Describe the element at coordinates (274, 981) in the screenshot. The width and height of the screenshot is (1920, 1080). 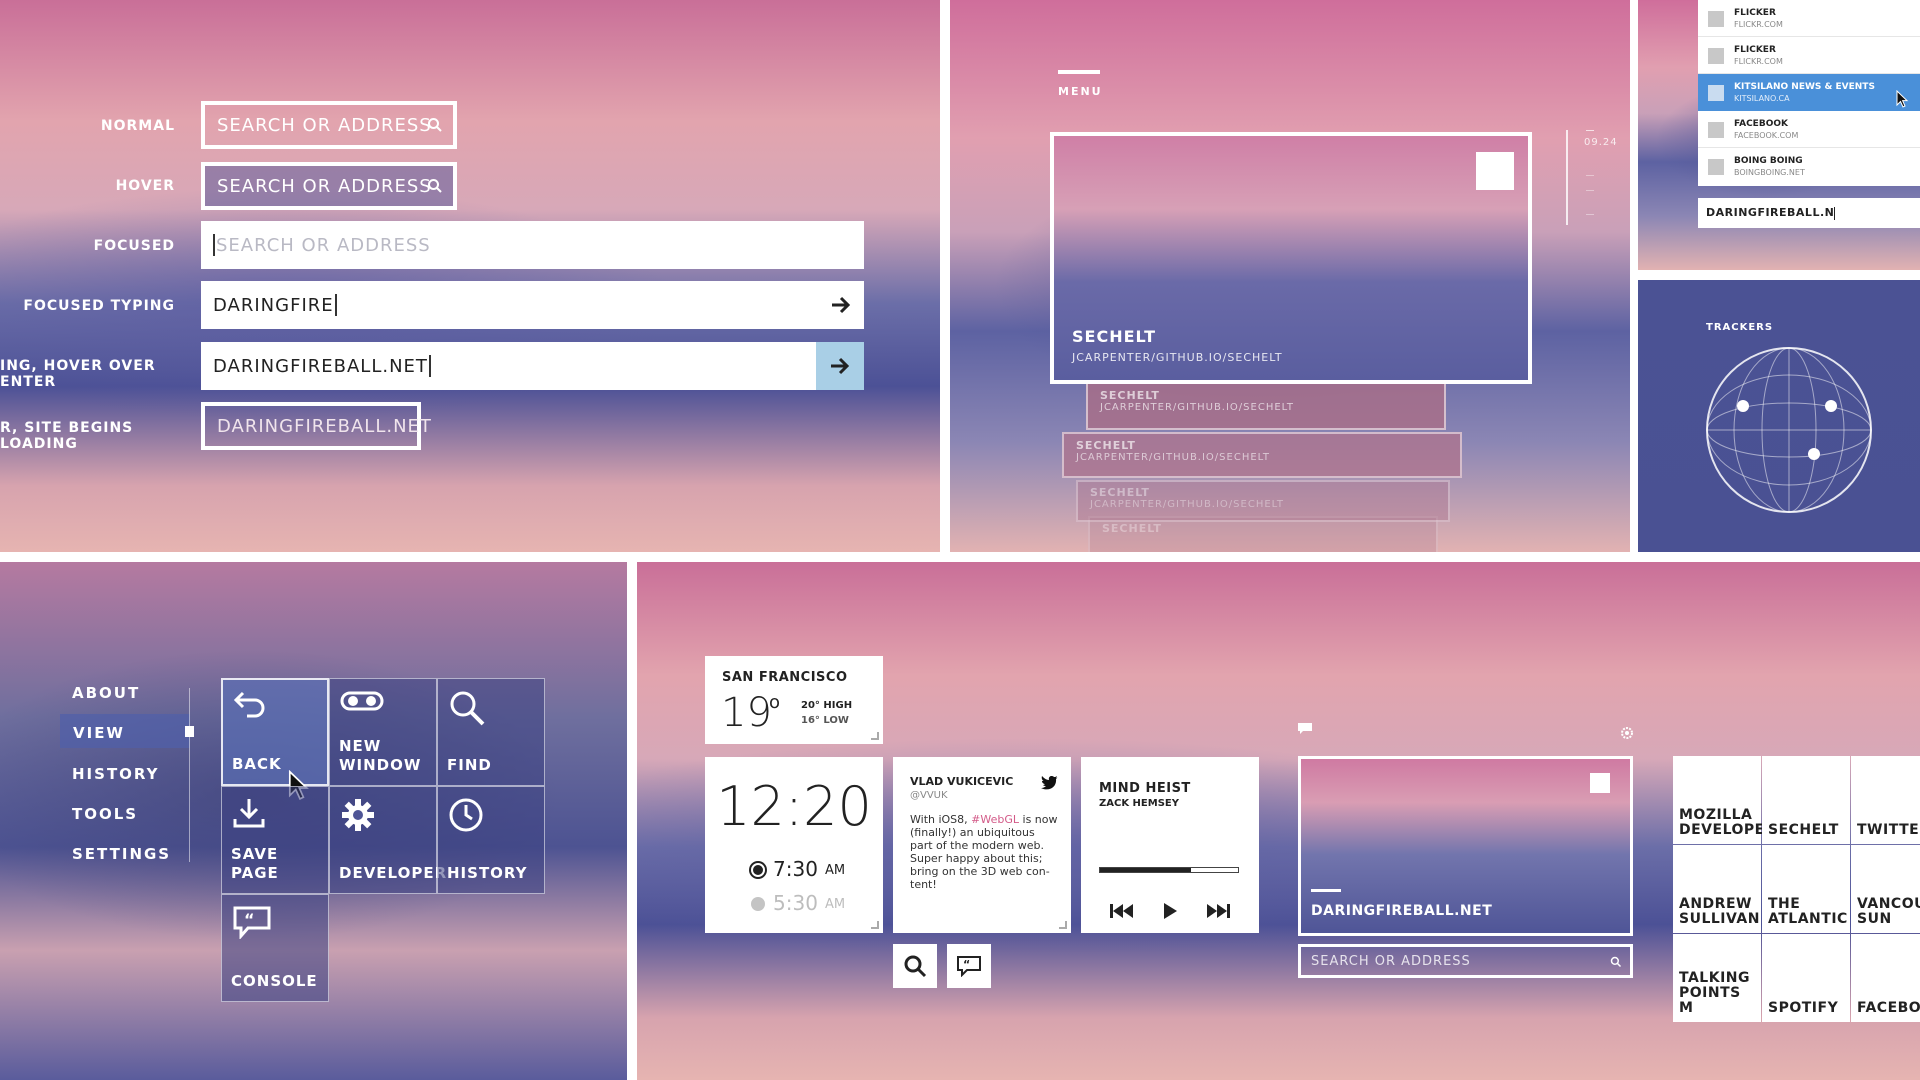
I see `tile-label: CONSOLE` at that location.